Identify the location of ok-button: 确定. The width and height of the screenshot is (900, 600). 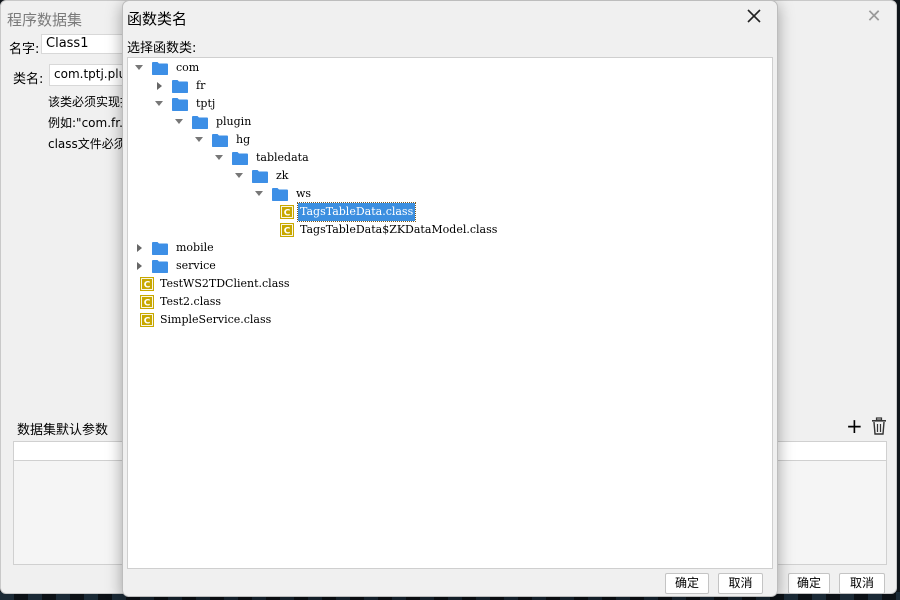
(687, 583).